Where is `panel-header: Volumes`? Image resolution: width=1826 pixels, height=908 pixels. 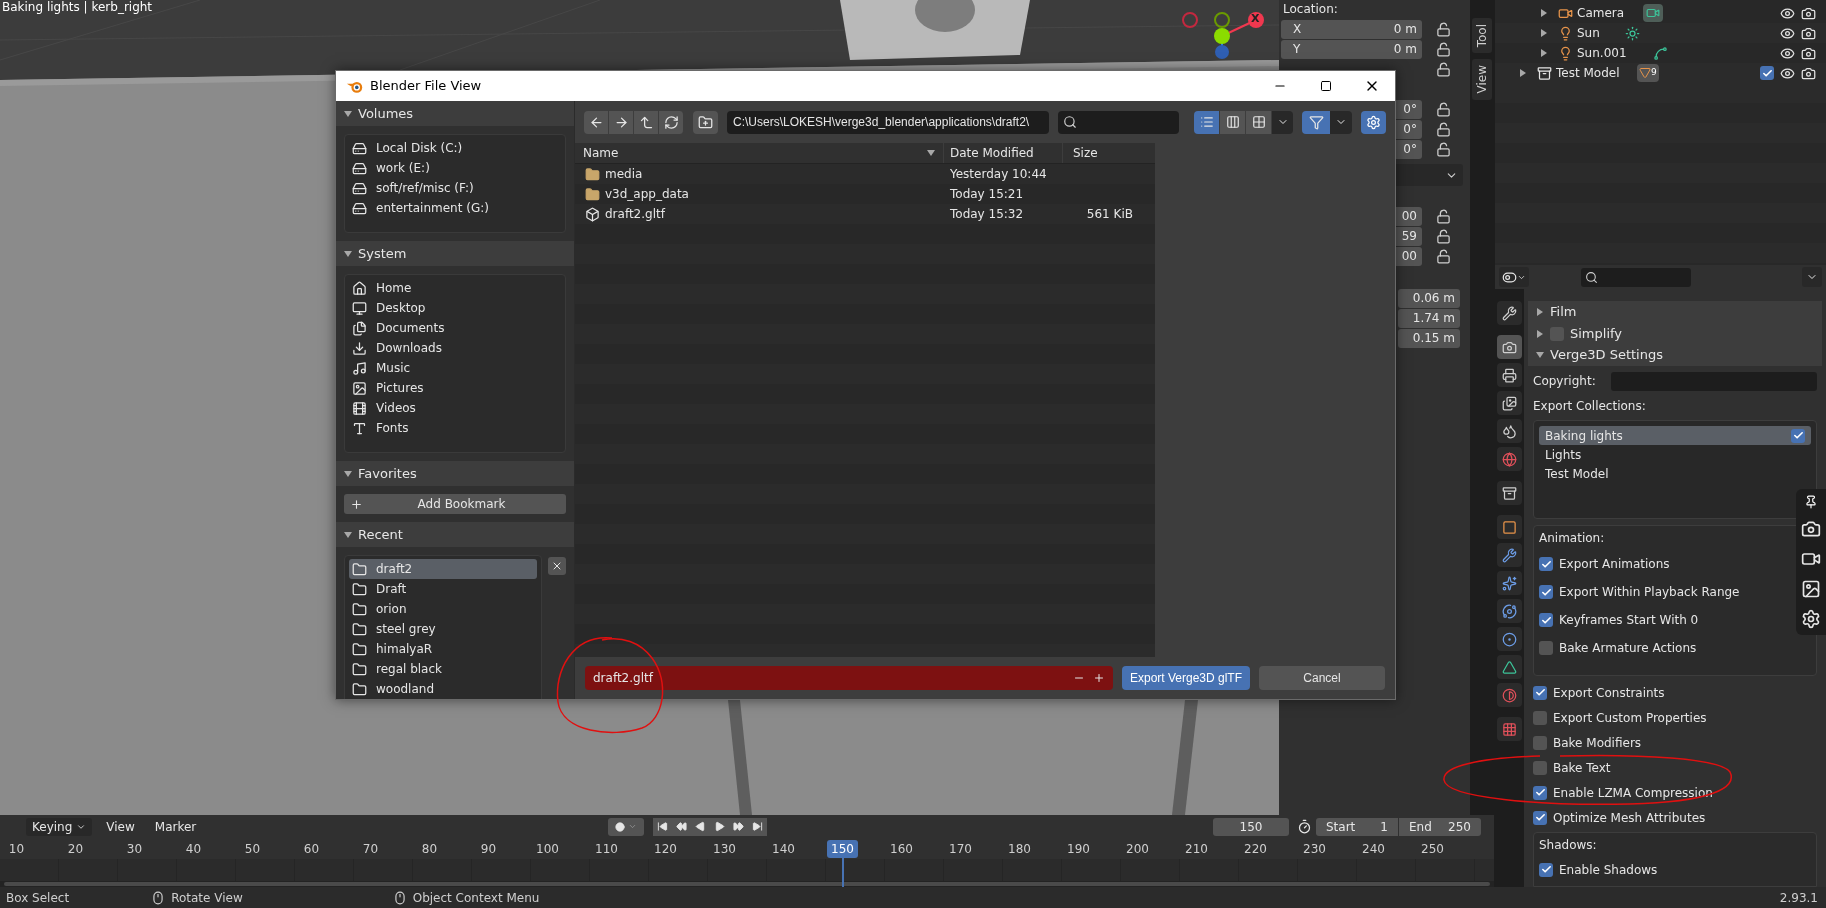 panel-header: Volumes is located at coordinates (386, 114).